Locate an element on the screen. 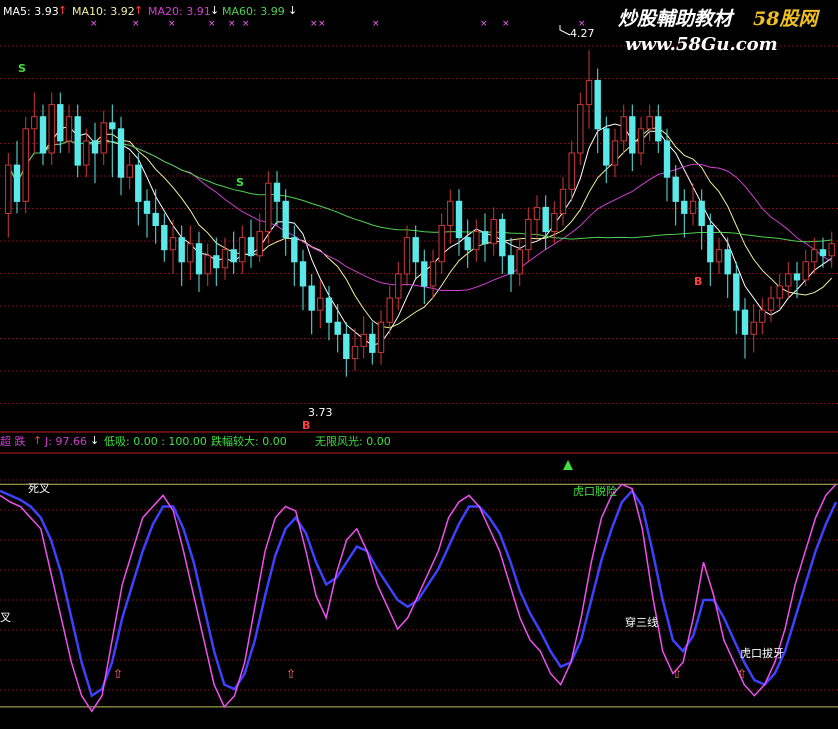 The width and height of the screenshot is (838, 729). ma5-up-arrow: ↑ is located at coordinates (62, 10).